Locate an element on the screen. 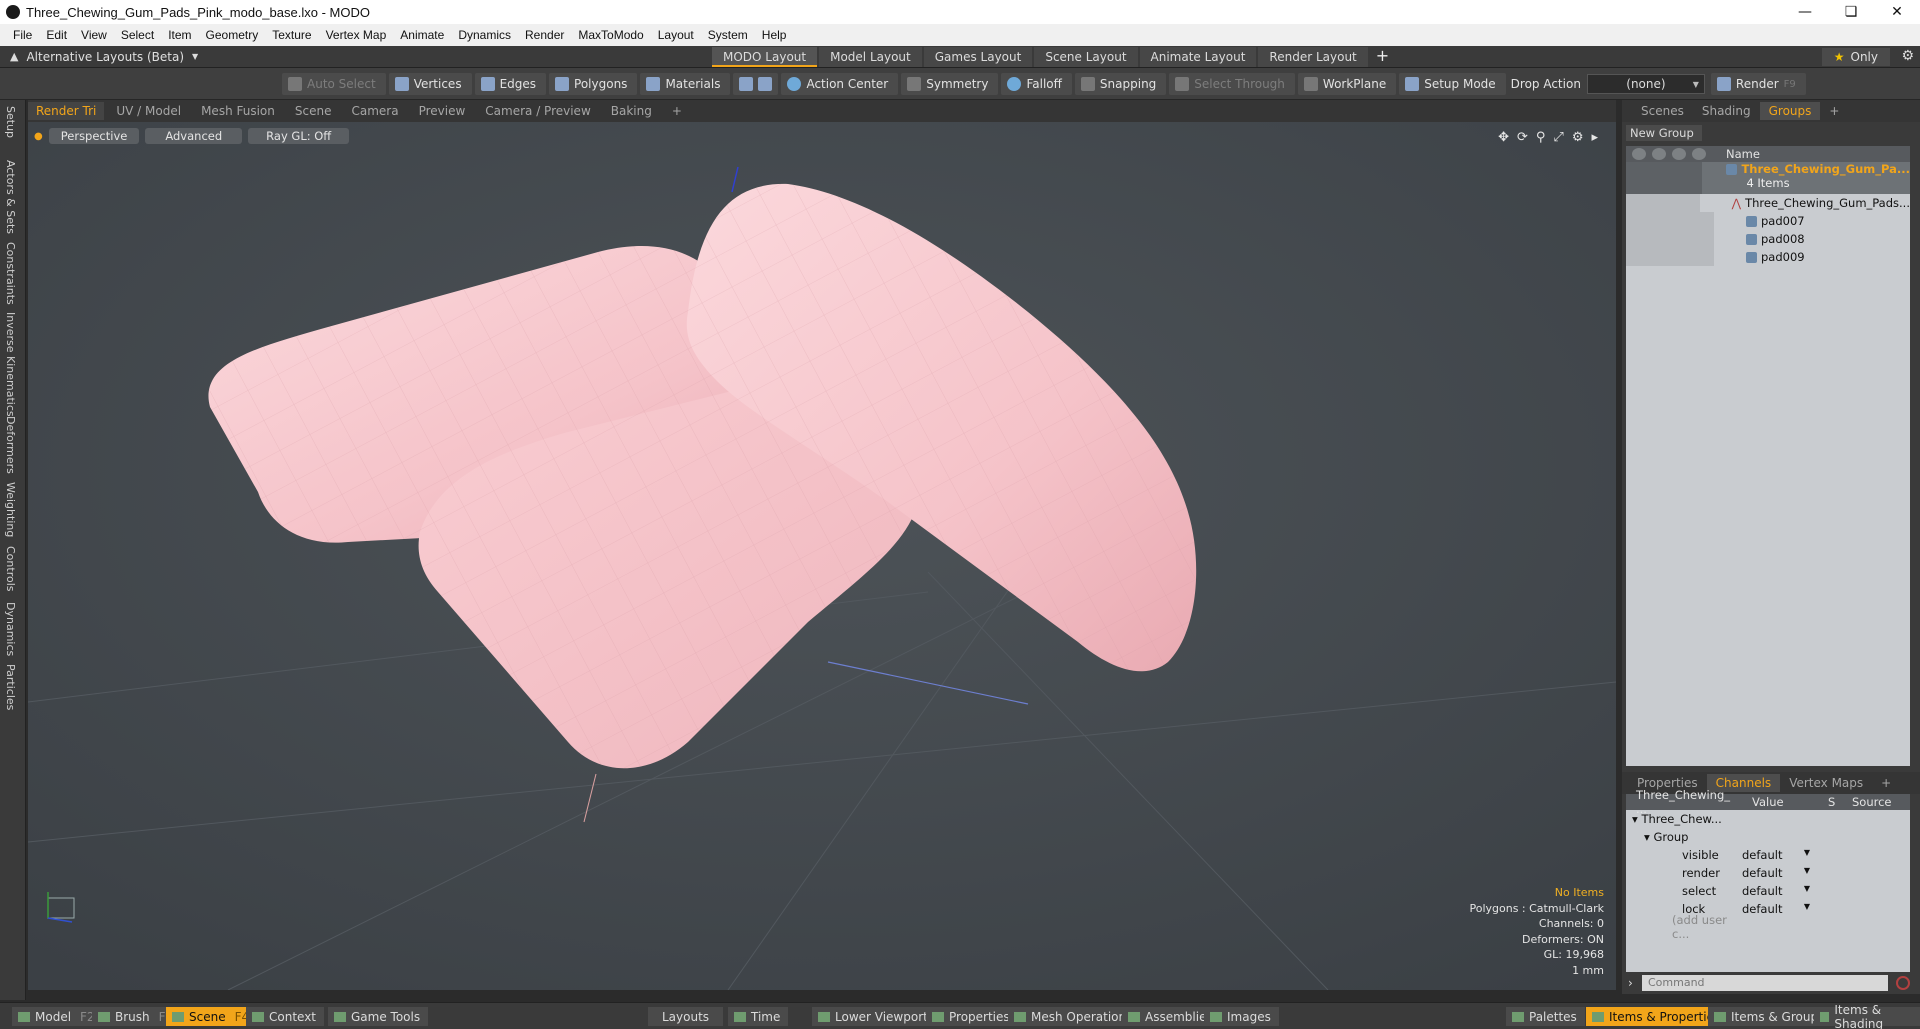 The height and width of the screenshot is (1029, 1920). menu-layout: Layout is located at coordinates (676, 35).